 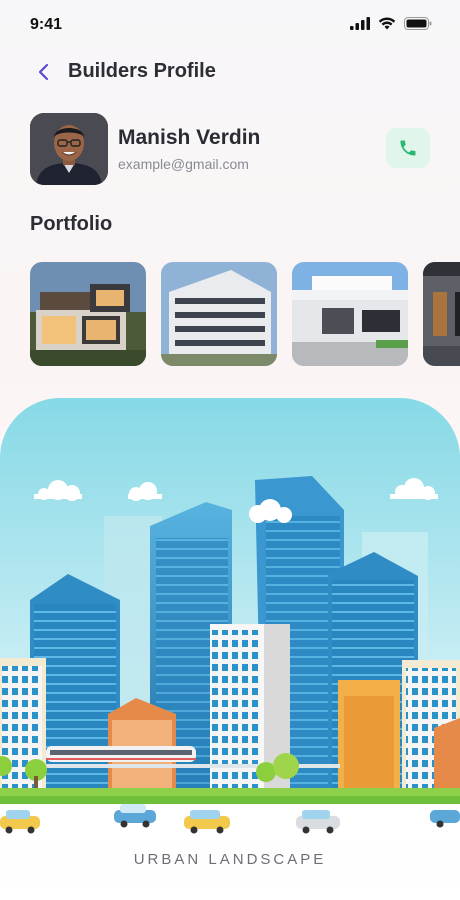 What do you see at coordinates (360, 23) in the screenshot?
I see `signal-icon` at bounding box center [360, 23].